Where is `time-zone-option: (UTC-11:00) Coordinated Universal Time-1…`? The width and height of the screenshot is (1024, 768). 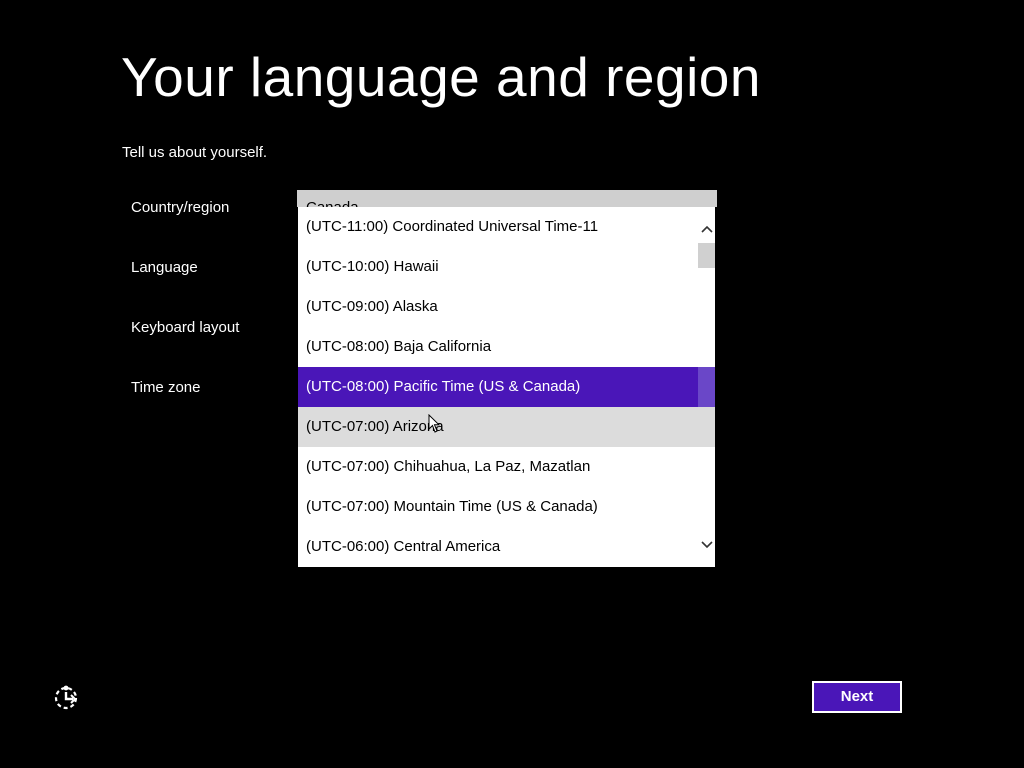 time-zone-option: (UTC-11:00) Coordinated Universal Time-1… is located at coordinates (498, 227).